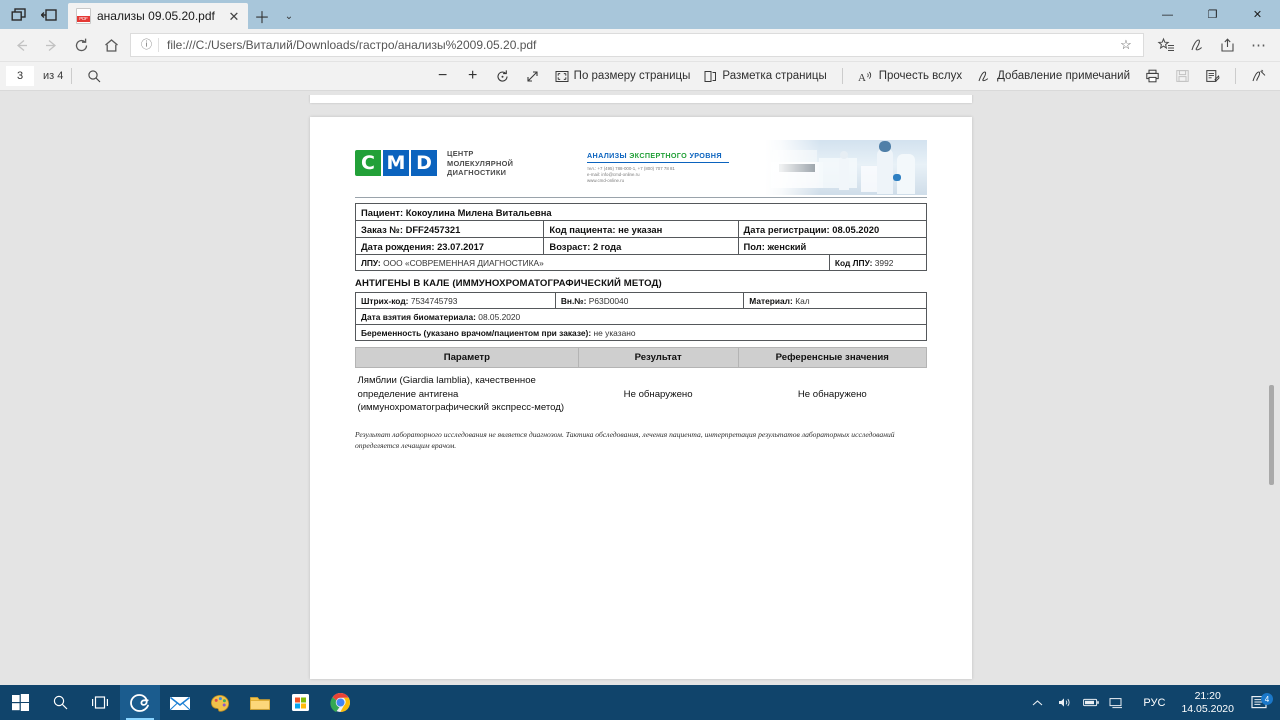 The width and height of the screenshot is (1280, 720). I want to click on table-row: Дата взятия биоматериала: 08.05.2020, so click(641, 316).